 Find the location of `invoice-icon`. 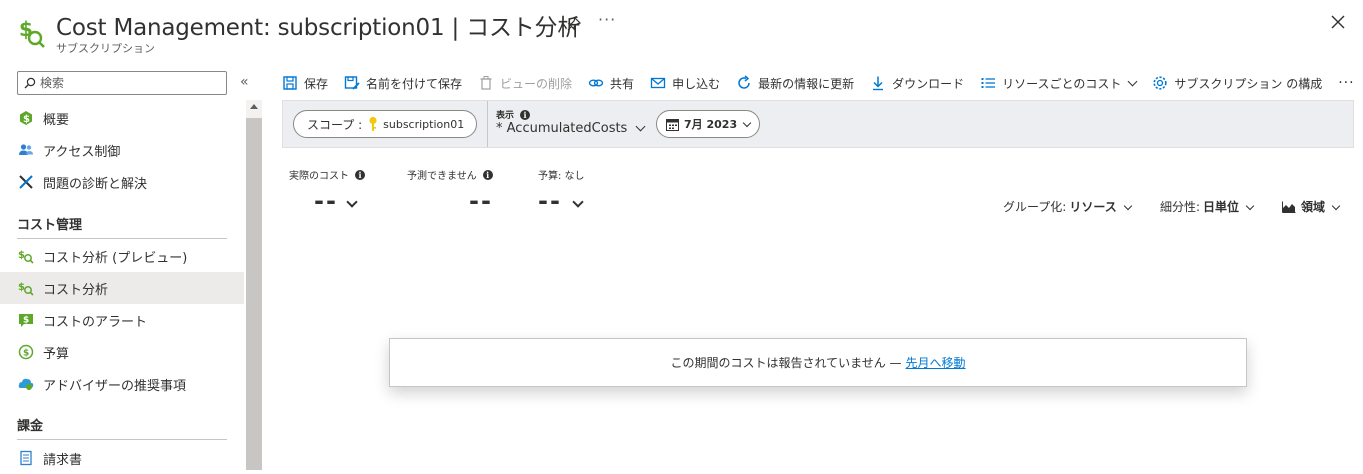

invoice-icon is located at coordinates (26, 458).